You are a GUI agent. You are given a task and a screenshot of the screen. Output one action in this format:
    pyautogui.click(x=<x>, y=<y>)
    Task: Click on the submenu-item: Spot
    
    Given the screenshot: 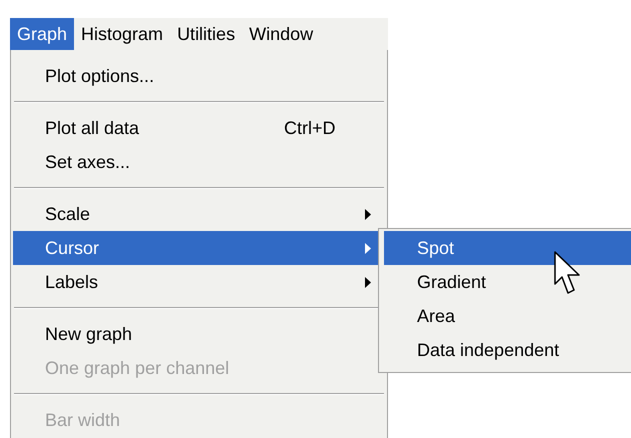 What is the action you would take?
    pyautogui.click(x=507, y=248)
    